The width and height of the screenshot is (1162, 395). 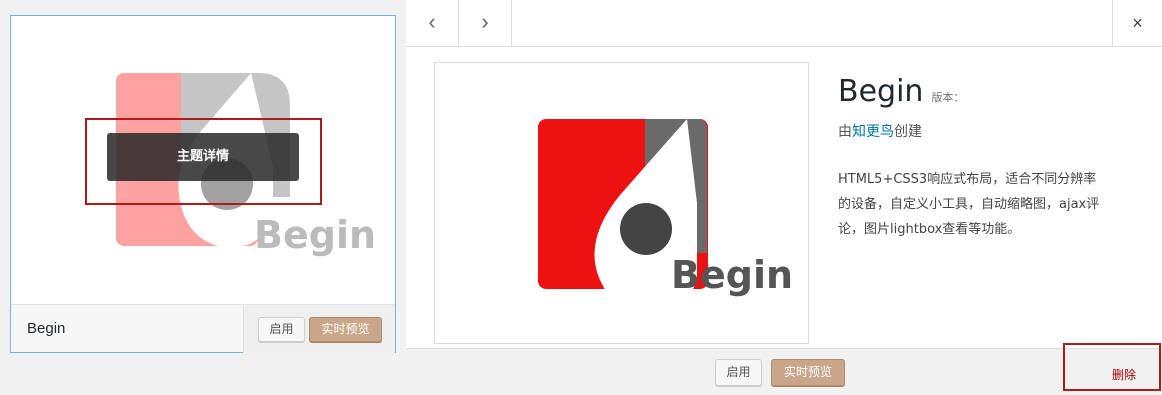 I want to click on close-button: ×, so click(x=1137, y=23).